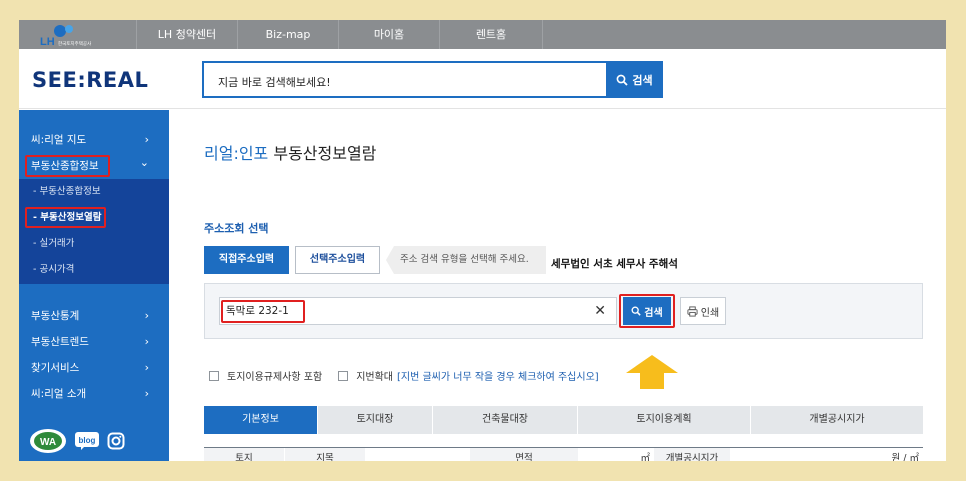 Image resolution: width=966 pixels, height=481 pixels. I want to click on table-header-land-price: 개별공시지가, so click(692, 454).